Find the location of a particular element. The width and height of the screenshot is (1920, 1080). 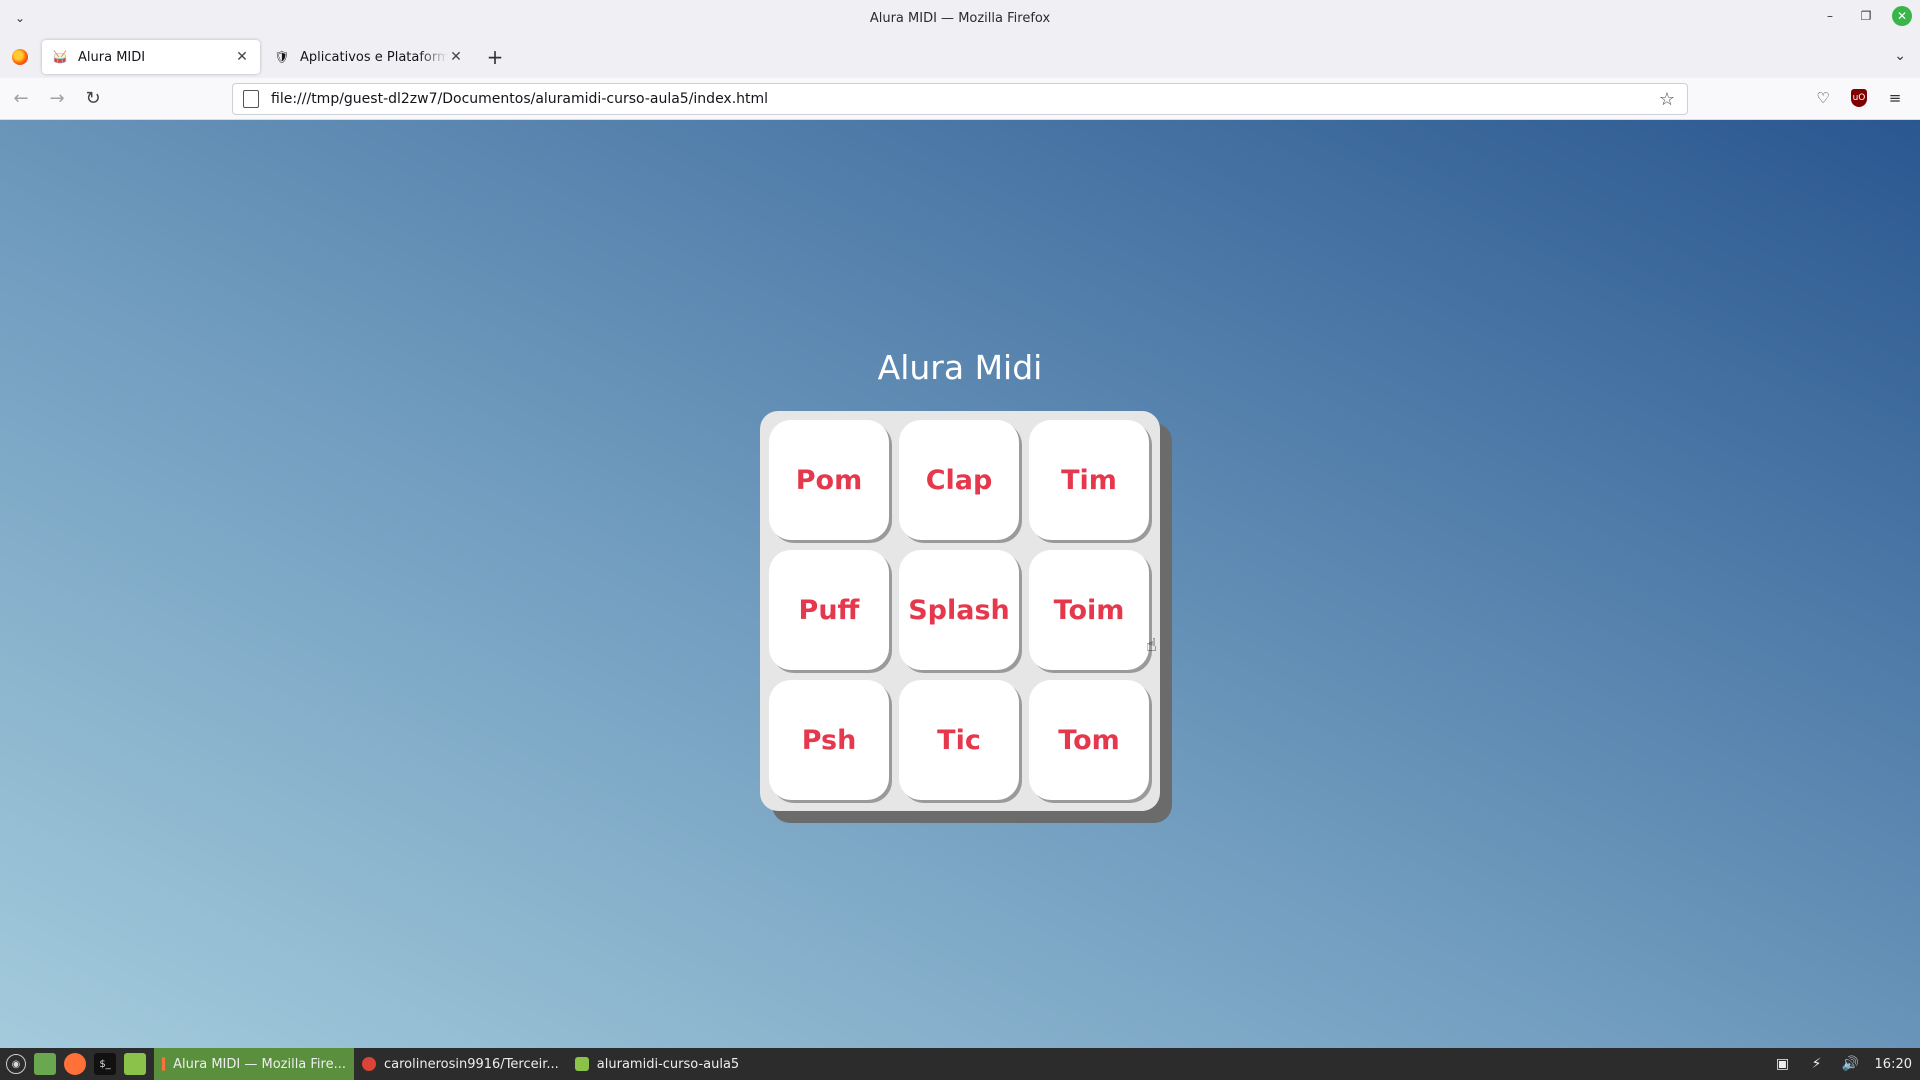

forward-button: → is located at coordinates (57, 99).